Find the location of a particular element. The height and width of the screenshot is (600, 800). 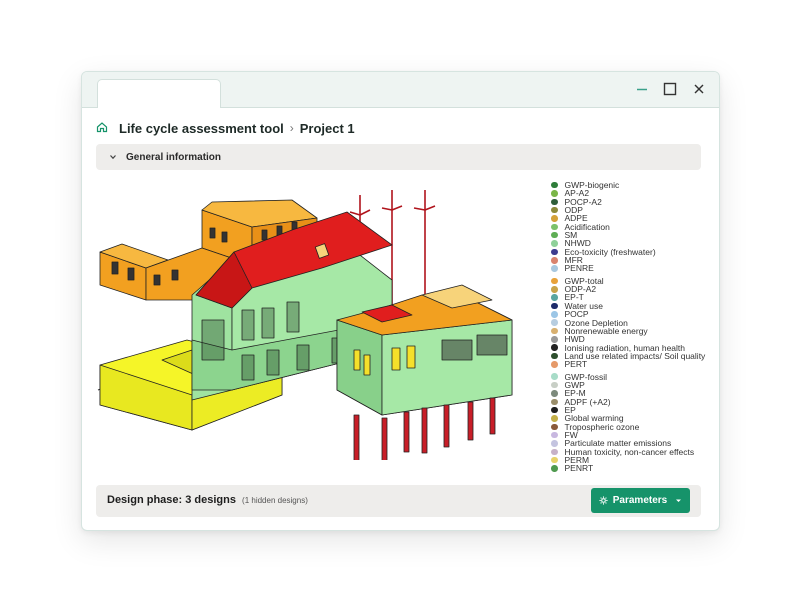

home-icon is located at coordinates (103, 128).